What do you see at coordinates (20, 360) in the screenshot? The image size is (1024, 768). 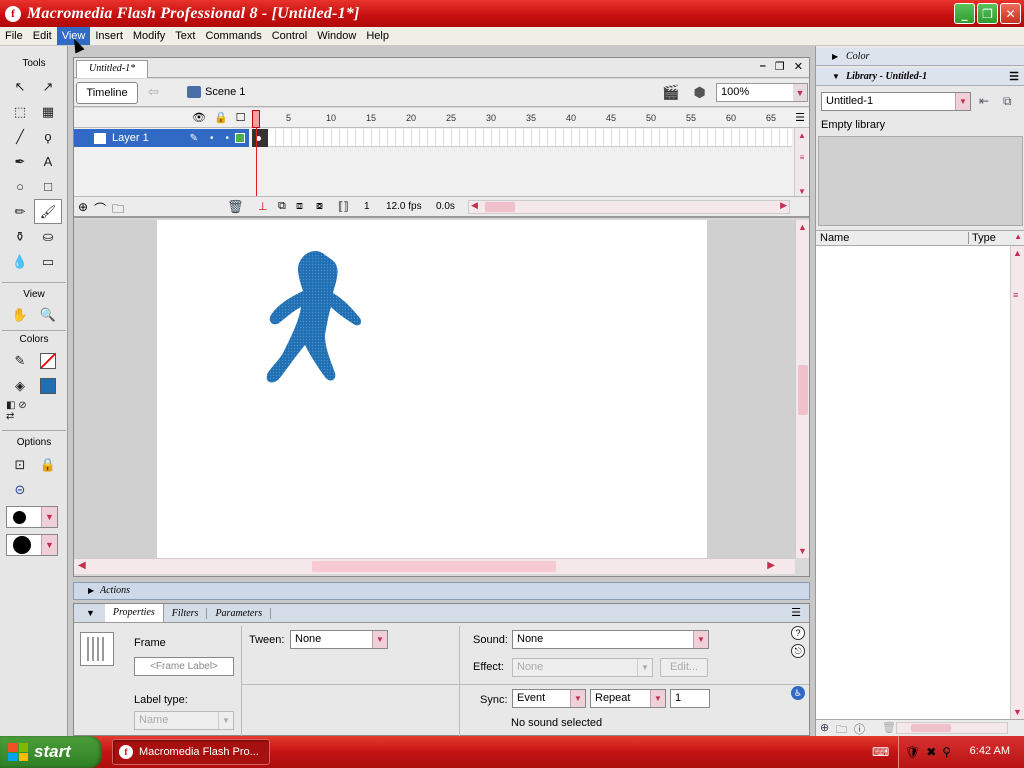 I see `stroke-color-icon: ✎` at bounding box center [20, 360].